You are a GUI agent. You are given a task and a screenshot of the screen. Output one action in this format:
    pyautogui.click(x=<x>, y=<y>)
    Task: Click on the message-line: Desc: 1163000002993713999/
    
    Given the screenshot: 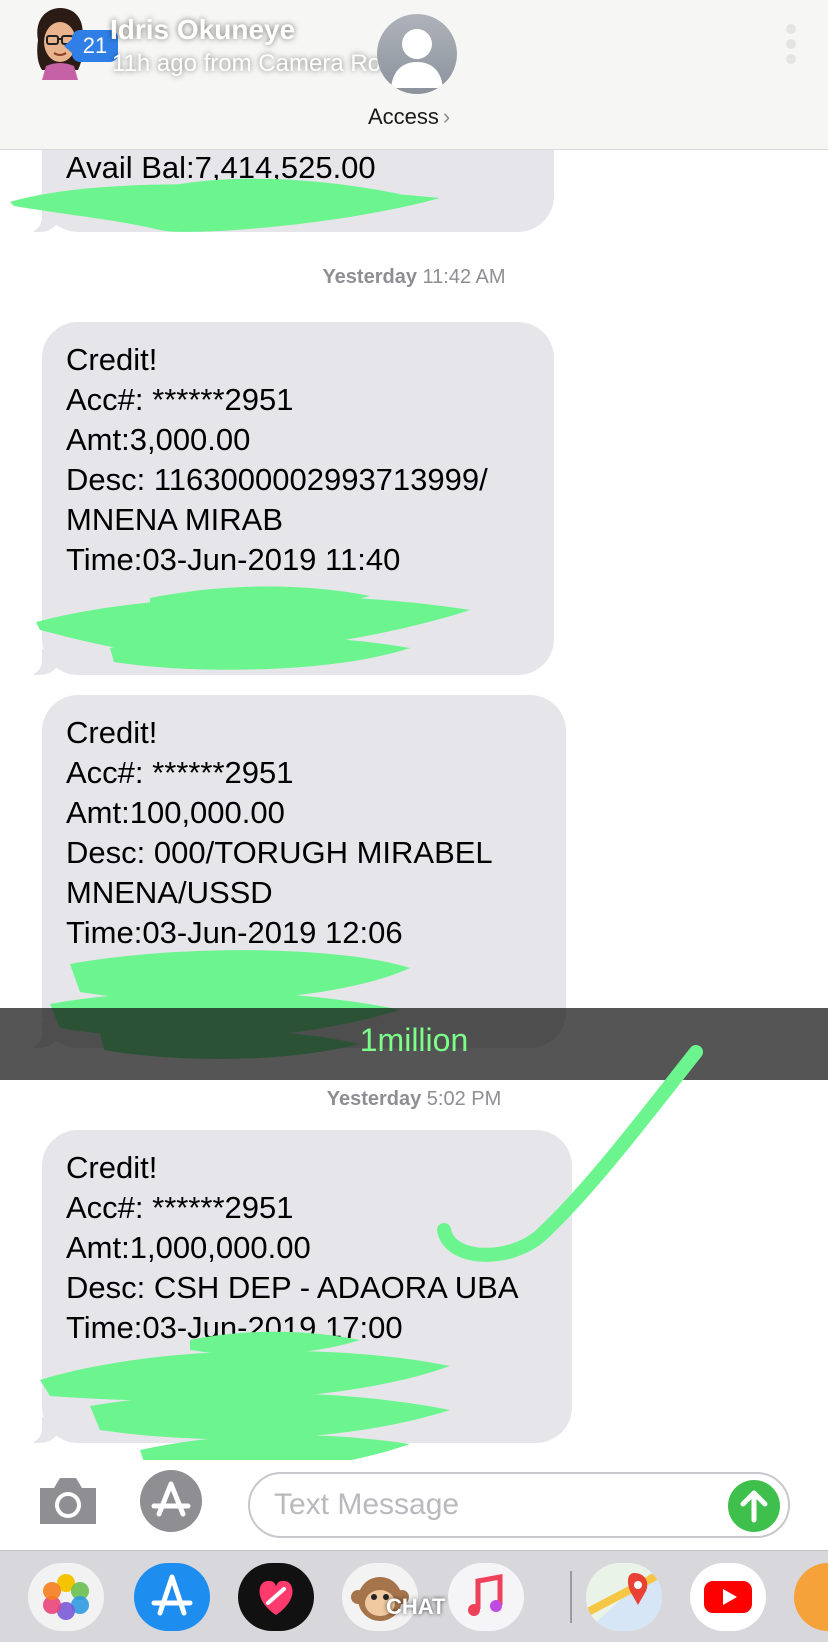 What is the action you would take?
    pyautogui.click(x=277, y=479)
    